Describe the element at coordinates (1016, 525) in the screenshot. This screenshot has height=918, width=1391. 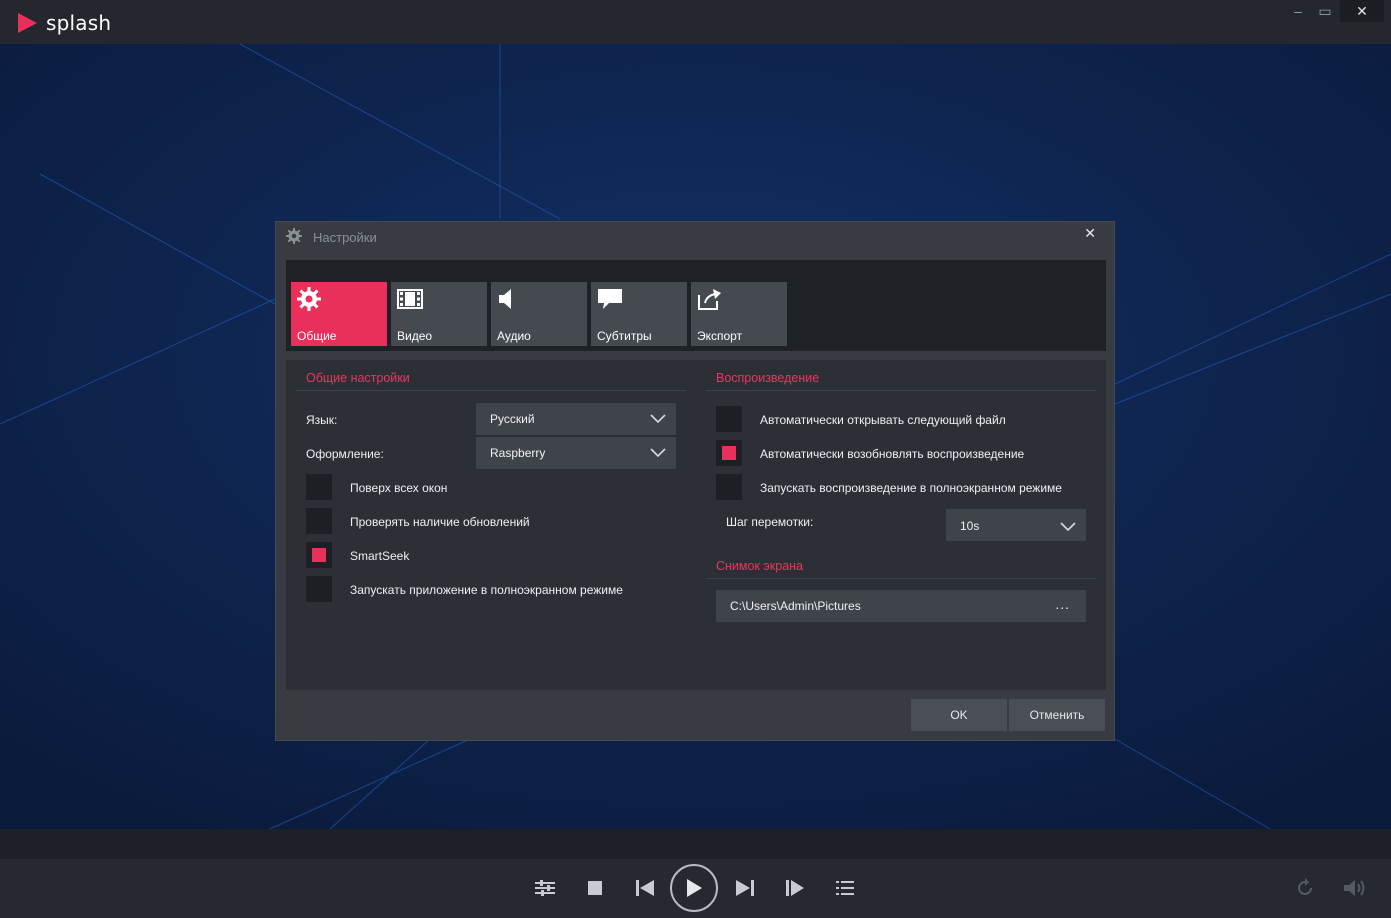
I see `seek-step-select: 10s` at that location.